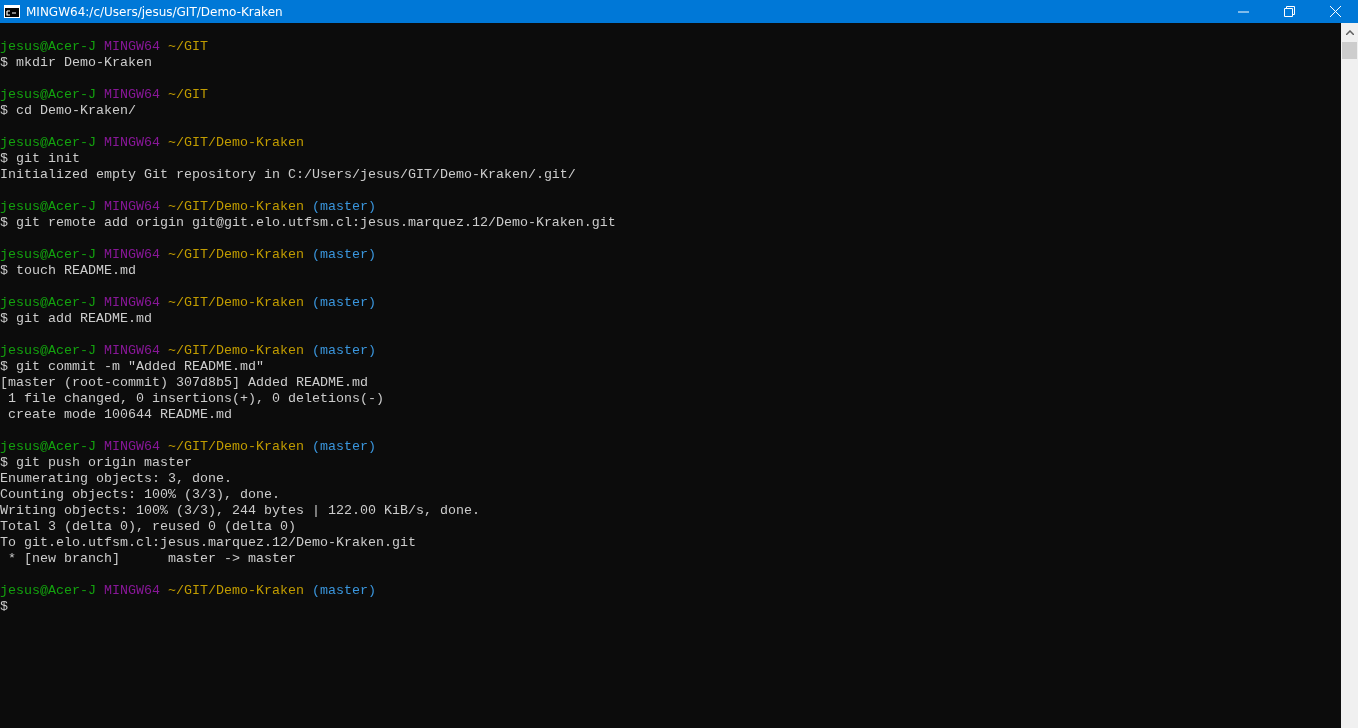  What do you see at coordinates (76, 63) in the screenshot?
I see `command-line: $ mkdir Demo-Kraken` at bounding box center [76, 63].